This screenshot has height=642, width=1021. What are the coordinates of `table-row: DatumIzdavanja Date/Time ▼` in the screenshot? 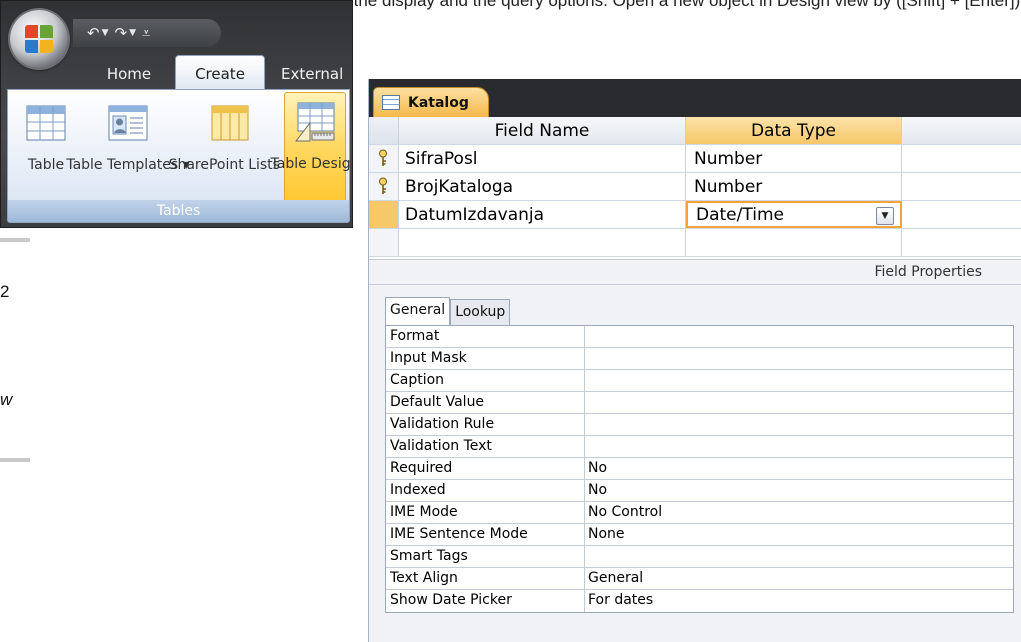 It's located at (695, 215).